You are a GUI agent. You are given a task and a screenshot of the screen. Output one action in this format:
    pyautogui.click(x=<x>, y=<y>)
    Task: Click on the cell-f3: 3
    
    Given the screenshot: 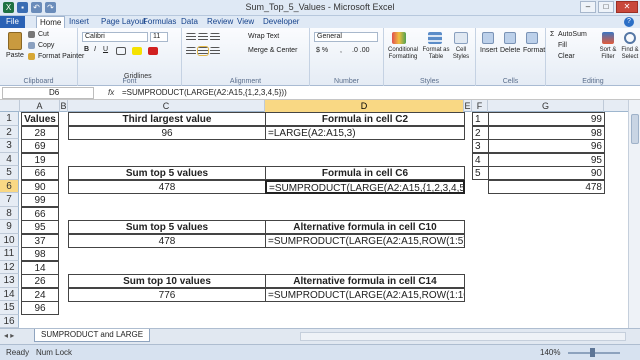 What is the action you would take?
    pyautogui.click(x=480, y=146)
    